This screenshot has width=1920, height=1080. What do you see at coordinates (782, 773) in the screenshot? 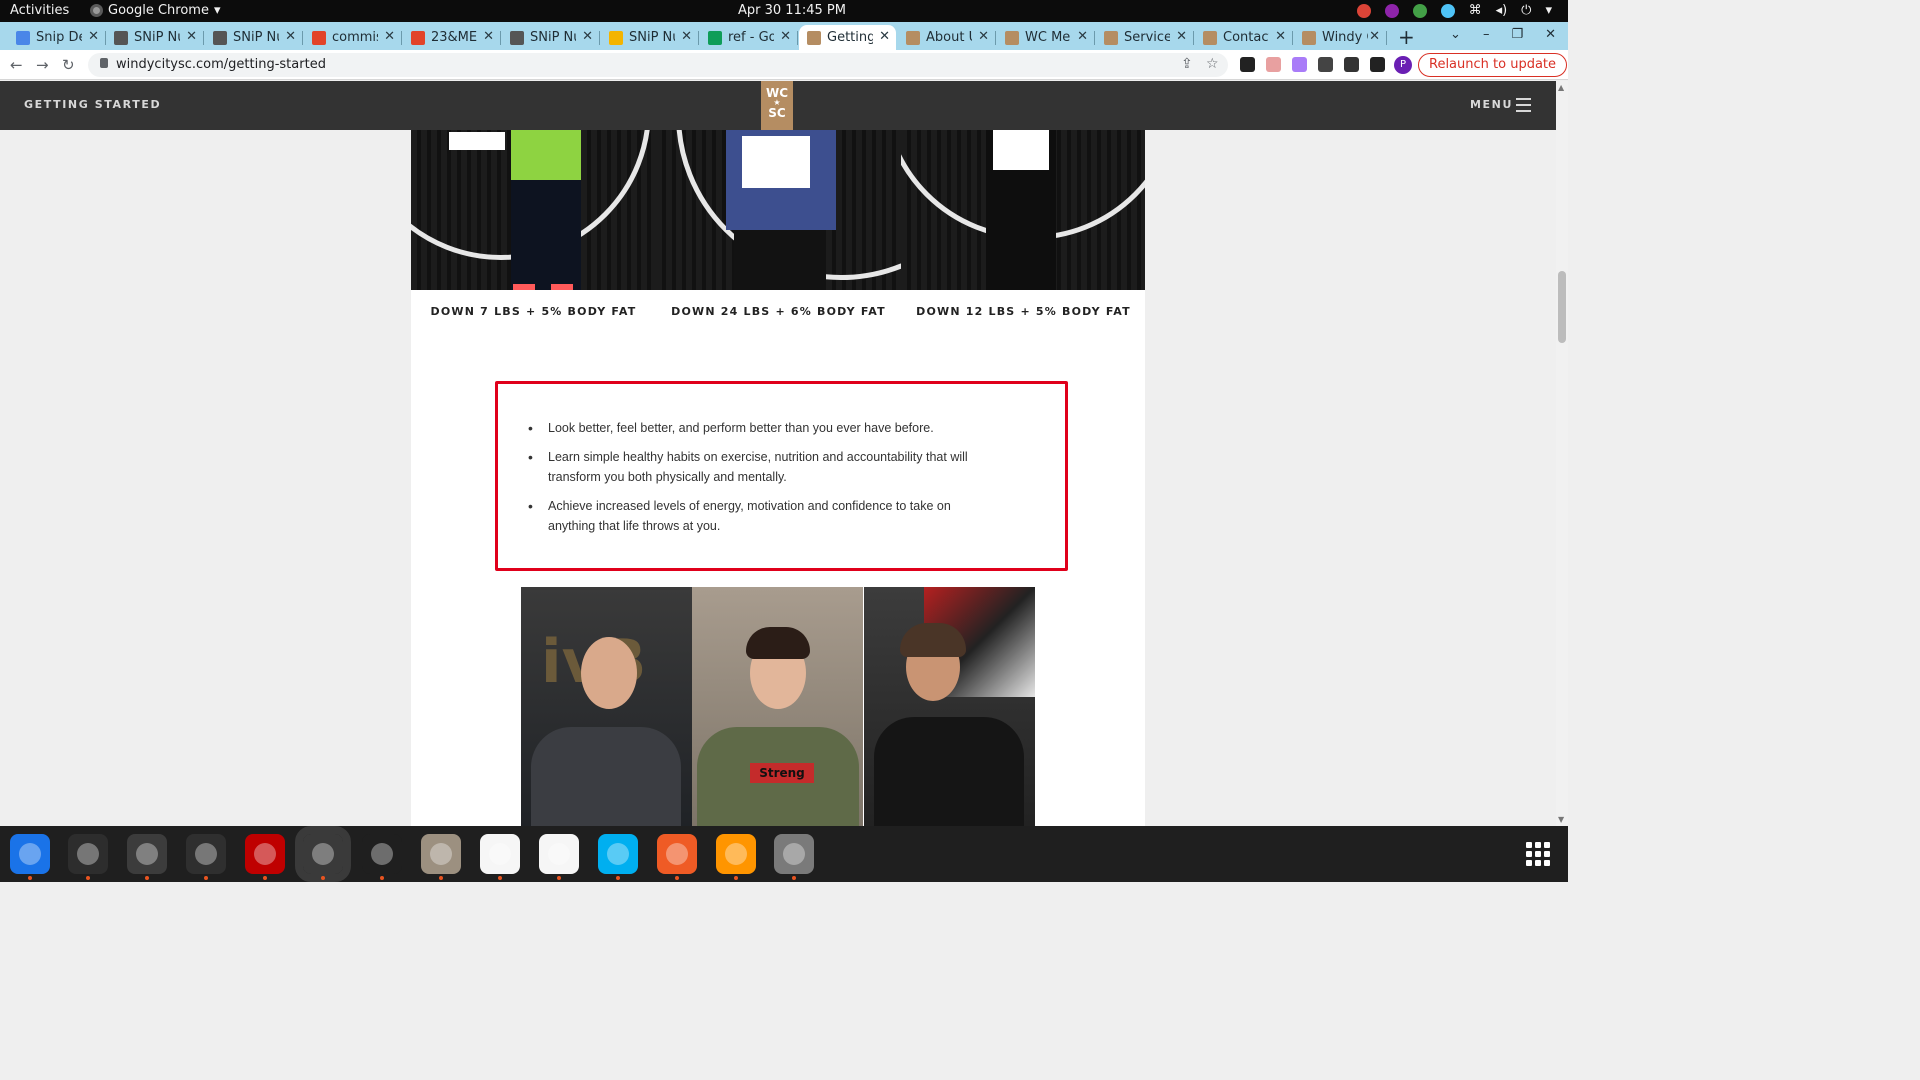
I see `shirt-text: Streng` at bounding box center [782, 773].